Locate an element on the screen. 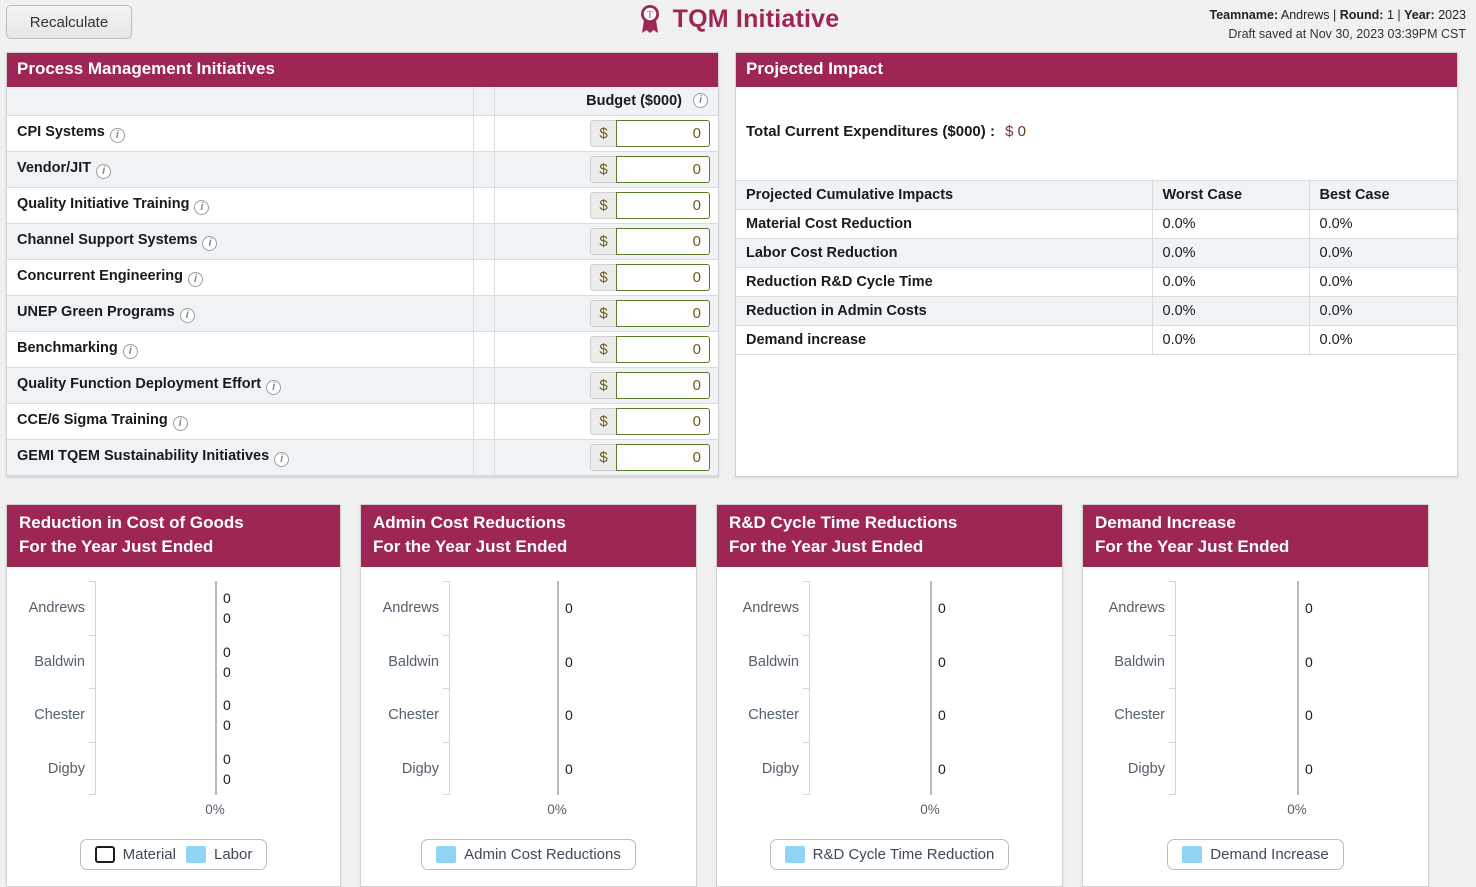 Image resolution: width=1476 pixels, height=887 pixels. legend-item: Labor is located at coordinates (218, 855).